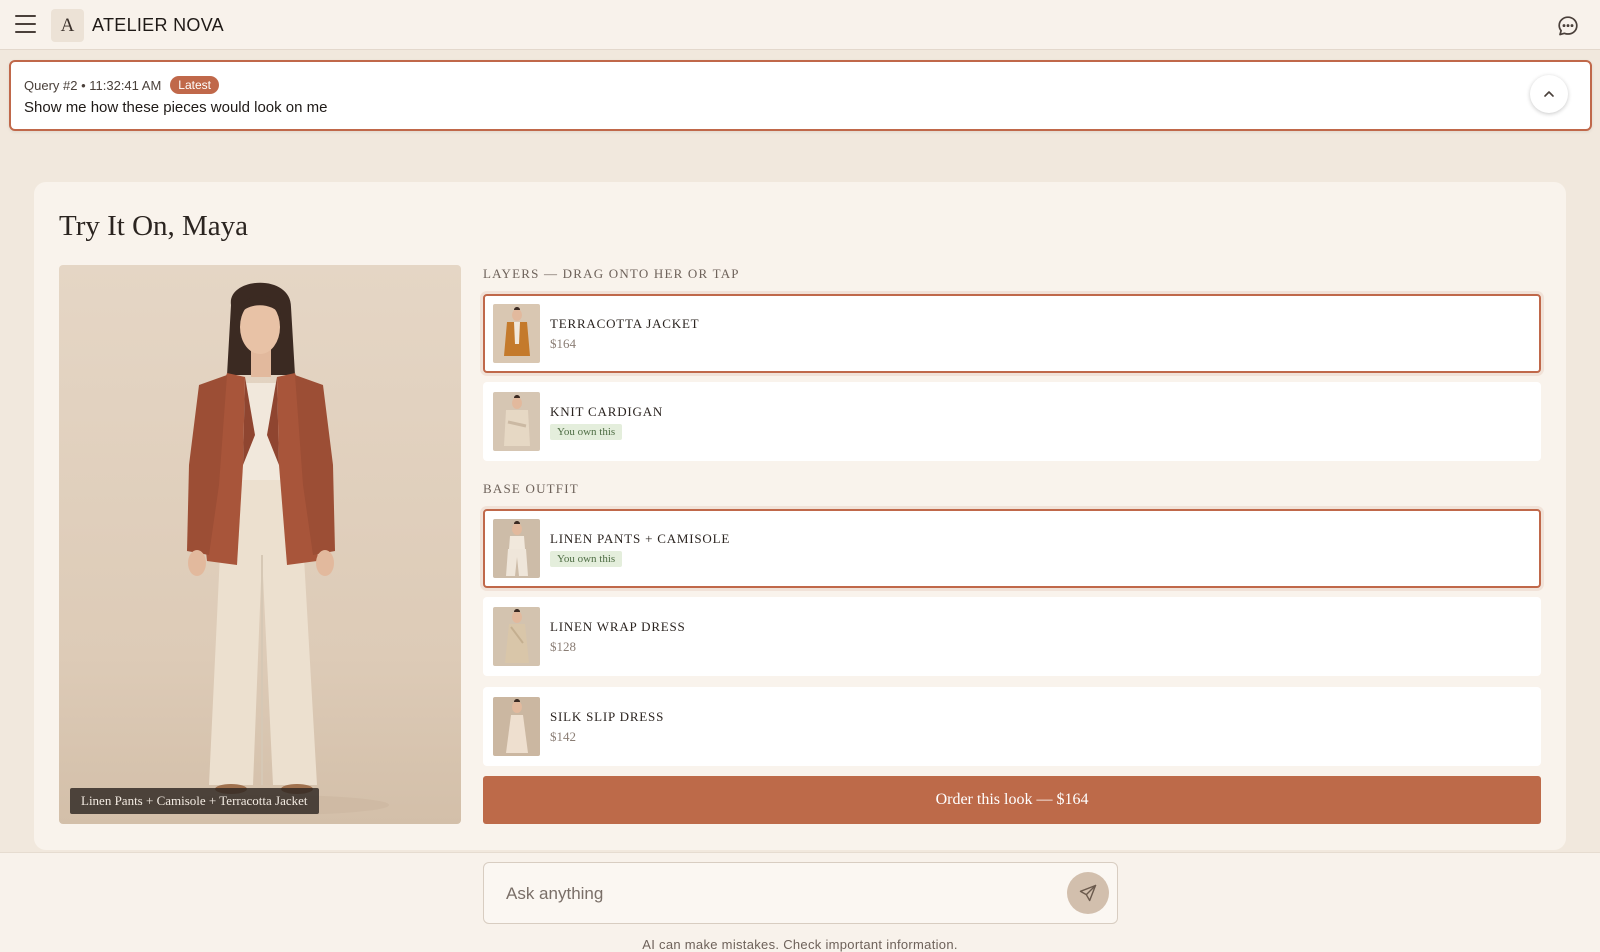  I want to click on top-bar: A ATELIER NOVA, so click(800, 25).